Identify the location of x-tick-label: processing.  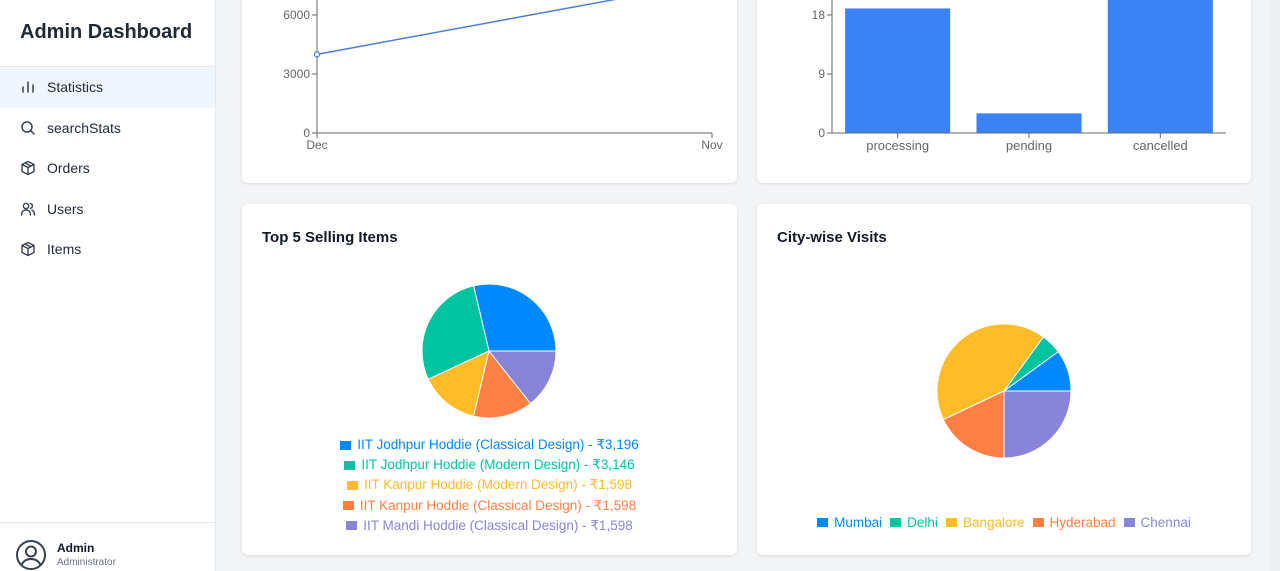
(897, 145).